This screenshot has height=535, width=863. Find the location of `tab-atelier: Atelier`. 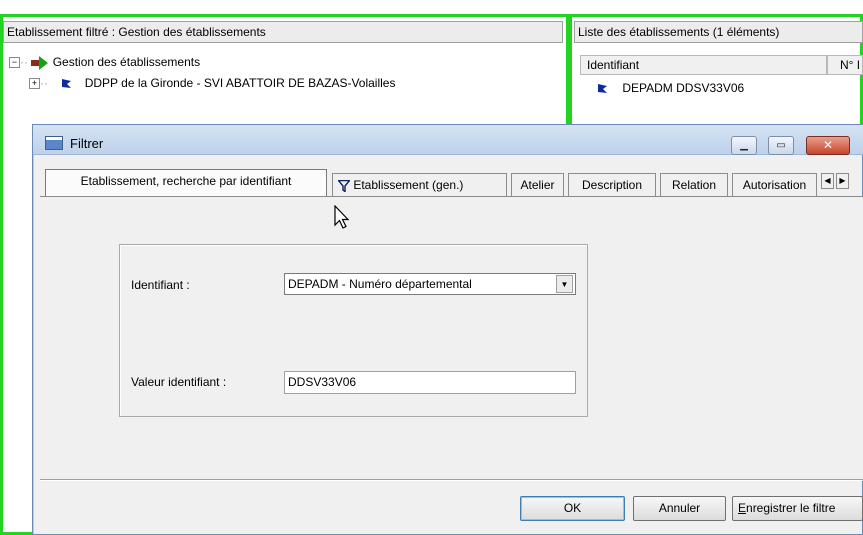

tab-atelier: Atelier is located at coordinates (537, 185).